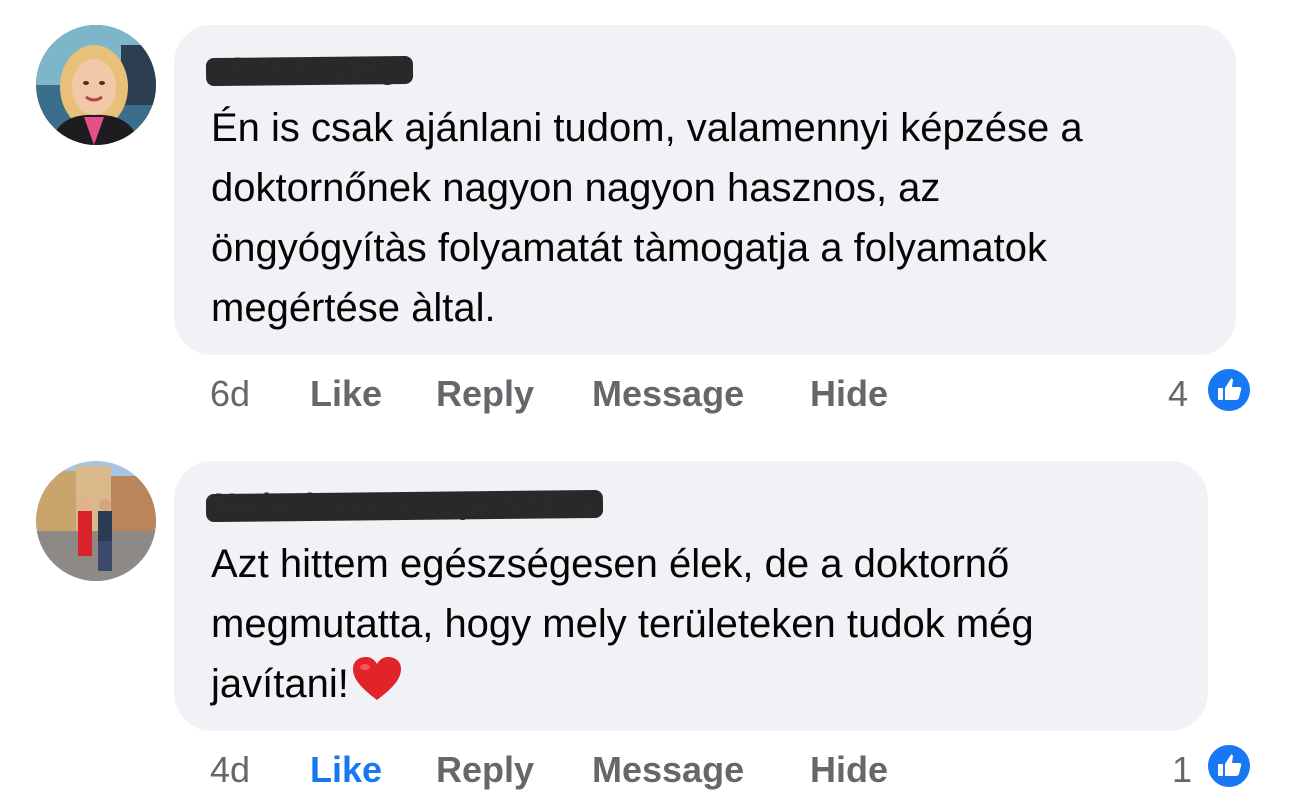 This screenshot has height=808, width=1289. Describe the element at coordinates (622, 684) in the screenshot. I see `comment-line-with-emoji: javítani!` at that location.